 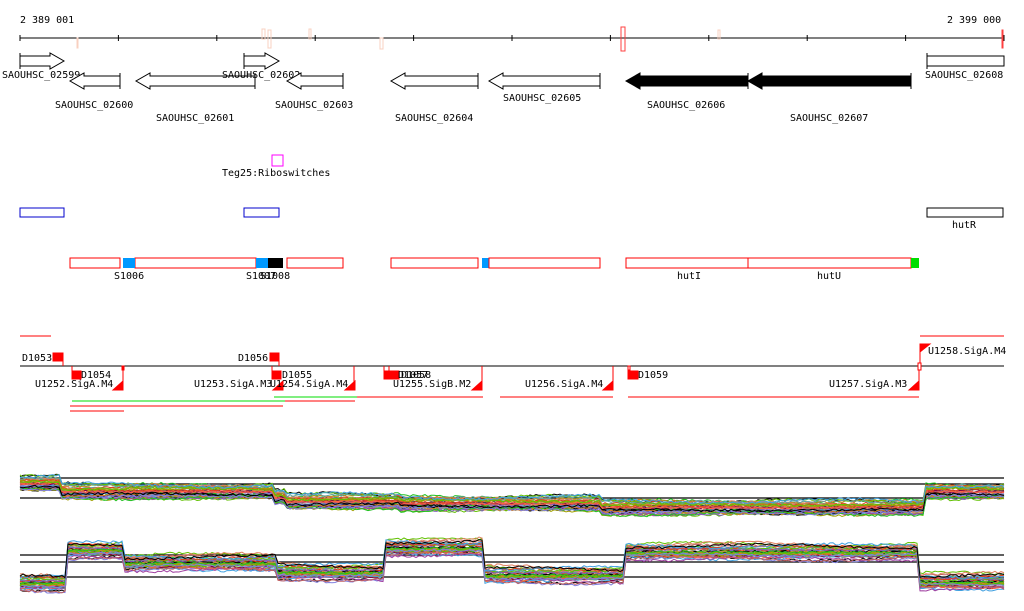 I want to click on gene-label: SAOUHSC_02601, so click(x=195, y=118).